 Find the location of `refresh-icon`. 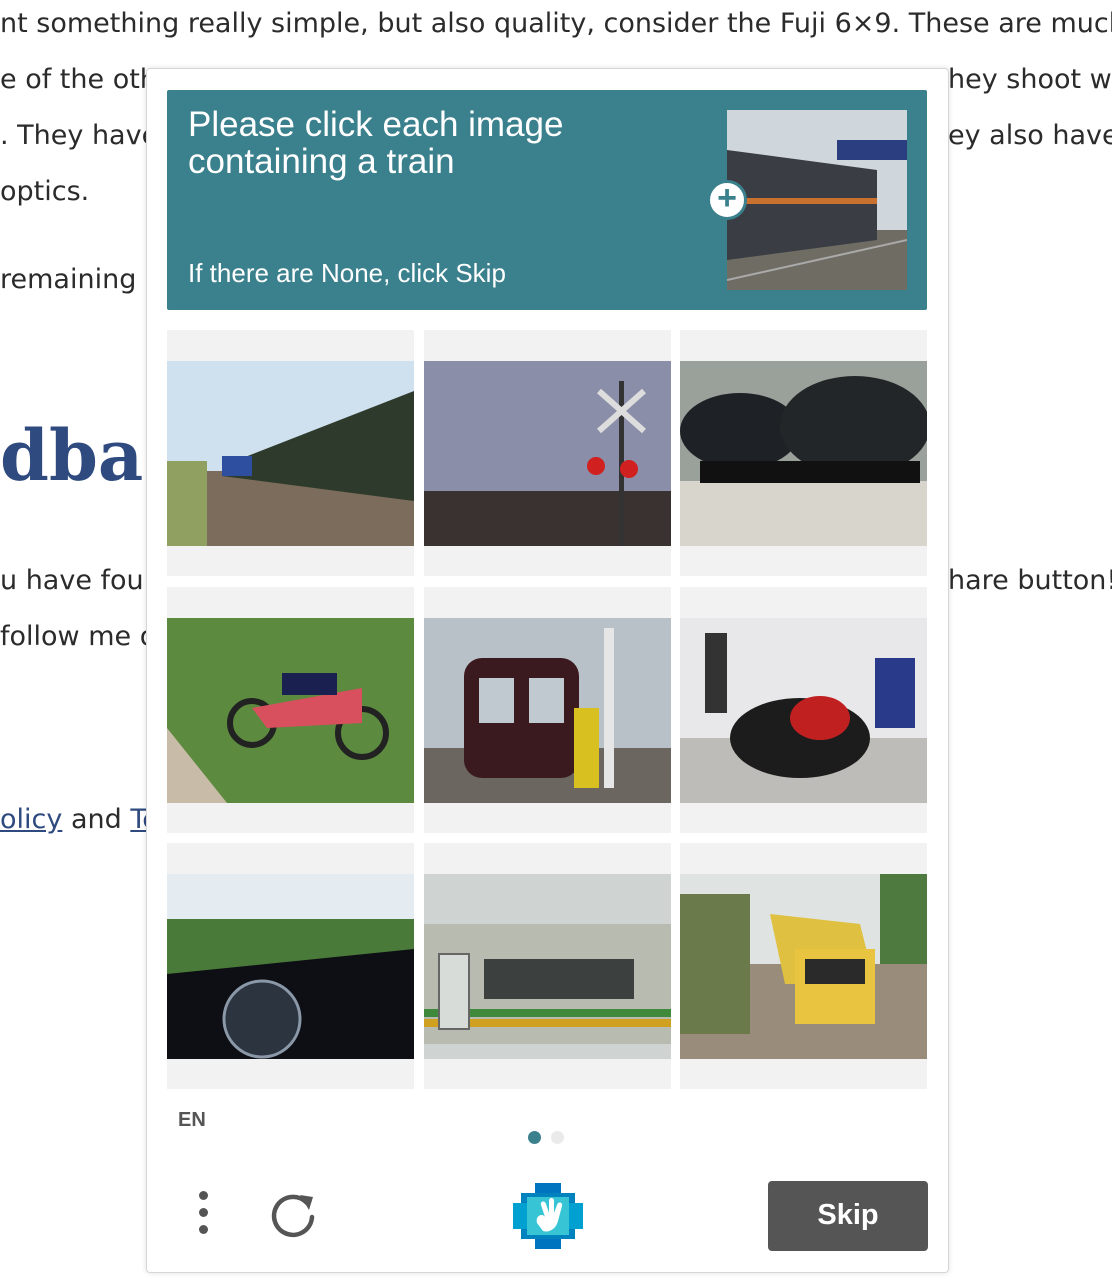

refresh-icon is located at coordinates (293, 1215).